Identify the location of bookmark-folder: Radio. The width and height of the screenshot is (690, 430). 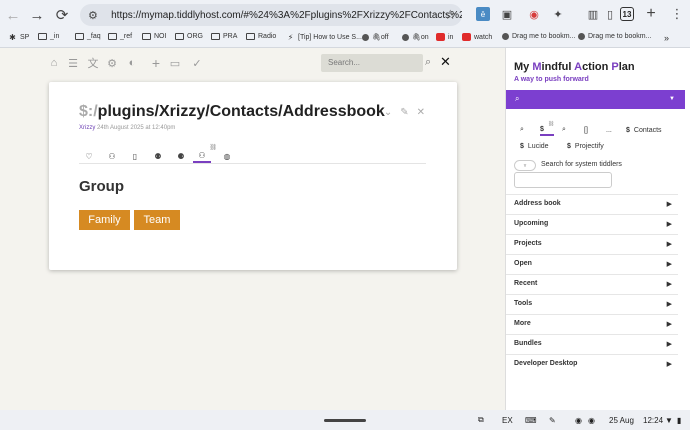
(261, 36).